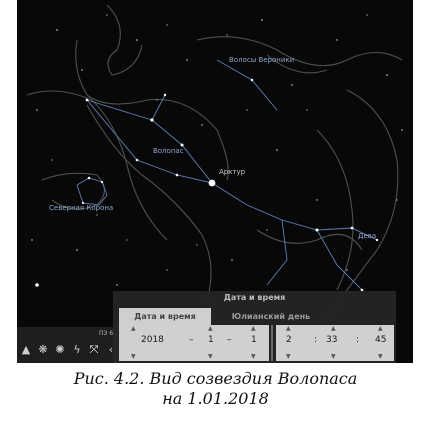 The width and height of the screenshot is (431, 425). I want to click on month-up-arrow-icon: ▲, so click(210, 329).